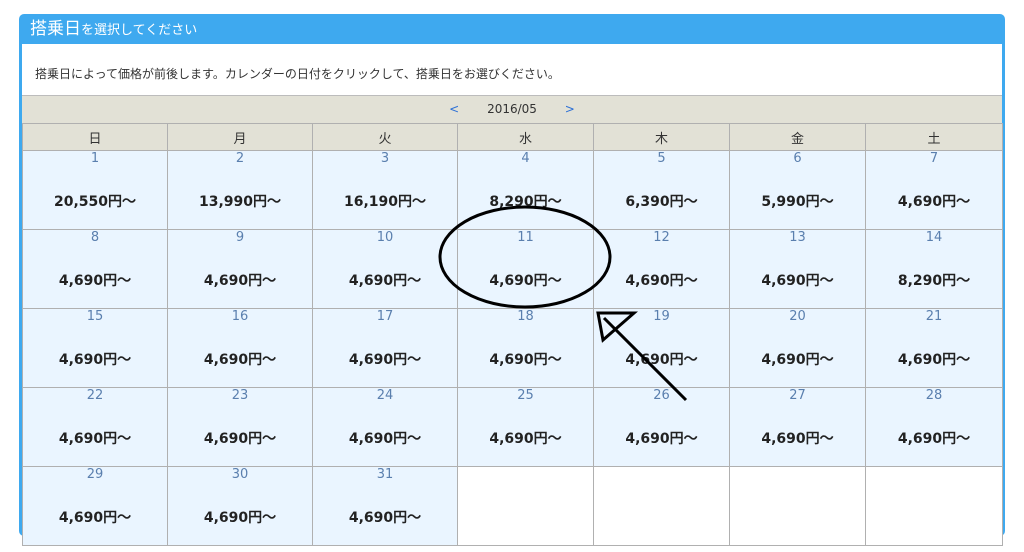  I want to click on calendar-week-row: 29 4,690円～ 30 4,690円～ 31 4,690円～, so click(512, 506).